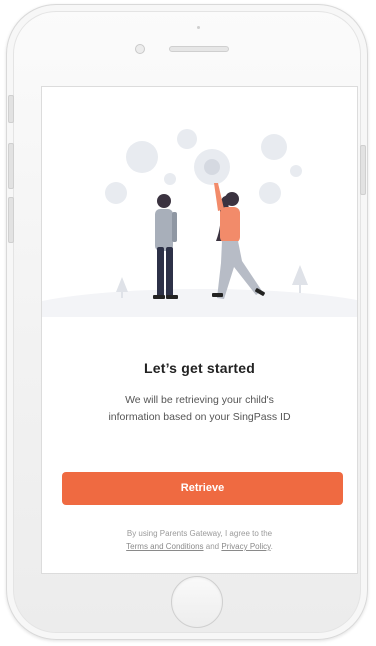 The height and width of the screenshot is (646, 376). What do you see at coordinates (245, 546) in the screenshot?
I see `privacy-link: Privacy Policy` at bounding box center [245, 546].